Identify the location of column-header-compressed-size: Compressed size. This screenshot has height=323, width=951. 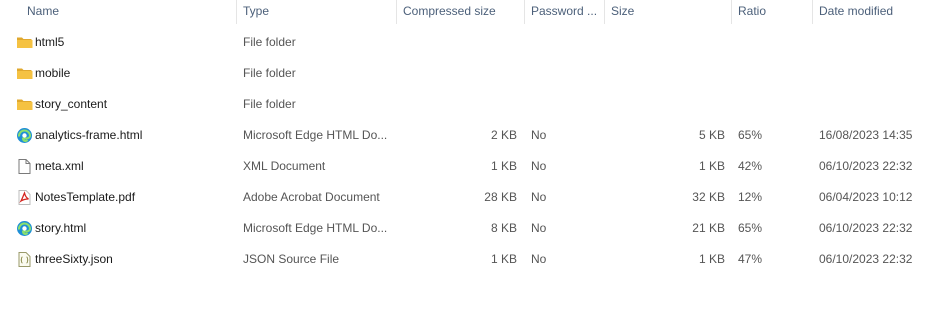
(449, 11).